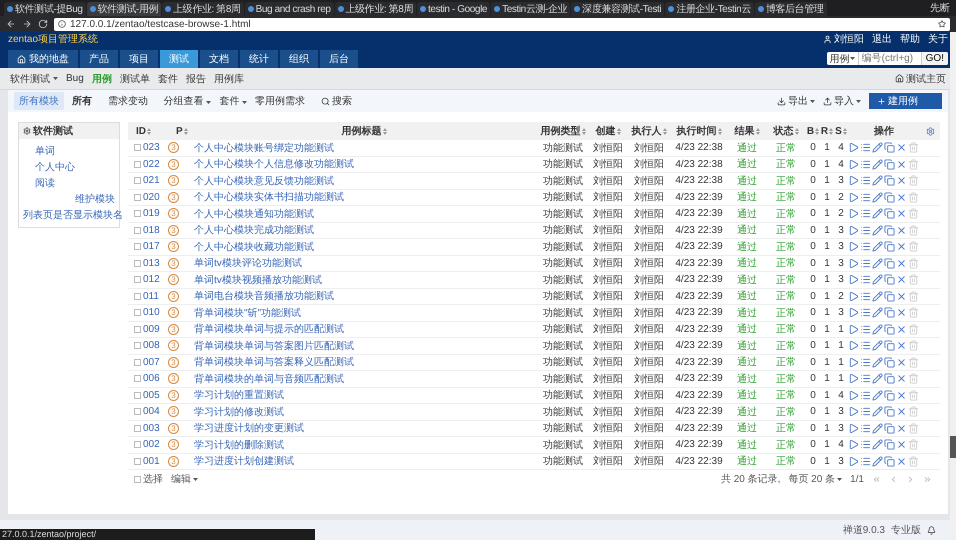  Describe the element at coordinates (843, 39) in the screenshot. I see `user-menu: 刘恒阳` at that location.